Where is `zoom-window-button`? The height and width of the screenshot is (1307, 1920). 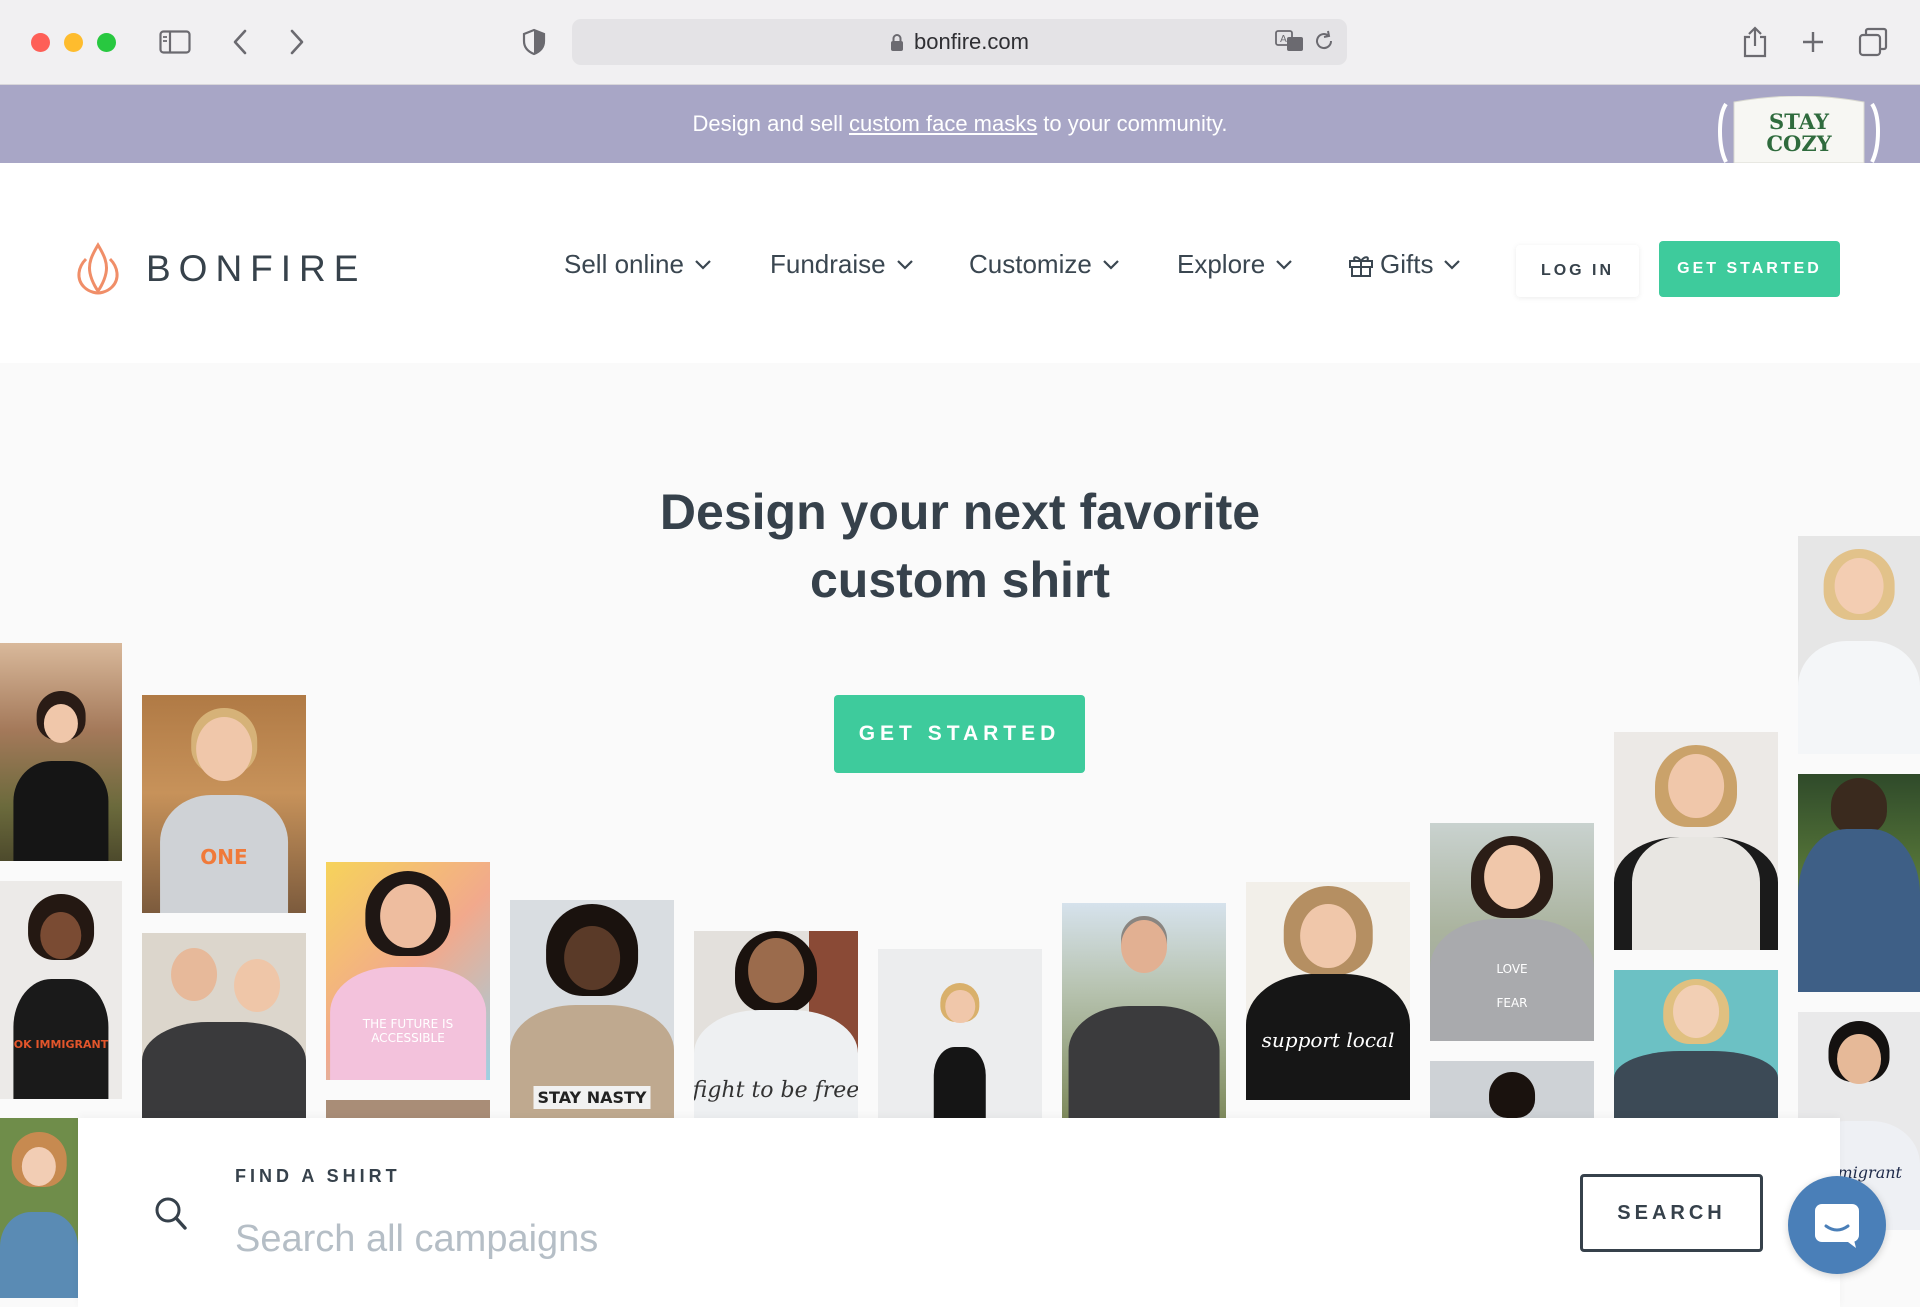 zoom-window-button is located at coordinates (106, 42).